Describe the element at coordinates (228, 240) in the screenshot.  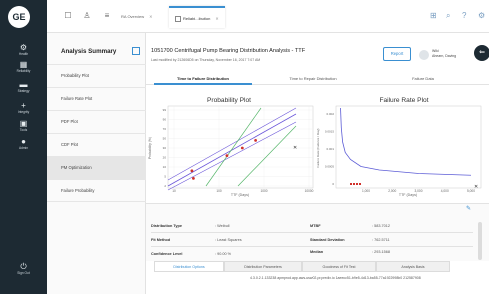
I see `fit-method-value: : Least Squares` at that location.